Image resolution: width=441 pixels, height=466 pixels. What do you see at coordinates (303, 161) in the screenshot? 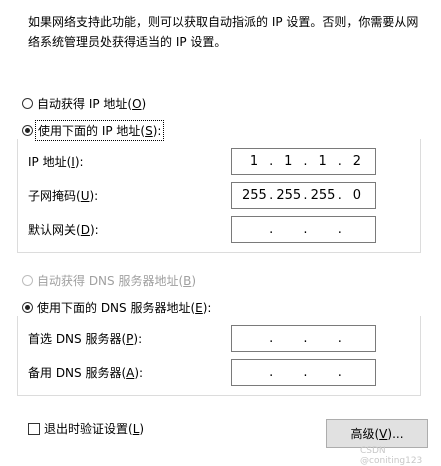
I see `ip-address-input: 1. 1. 1. 2` at bounding box center [303, 161].